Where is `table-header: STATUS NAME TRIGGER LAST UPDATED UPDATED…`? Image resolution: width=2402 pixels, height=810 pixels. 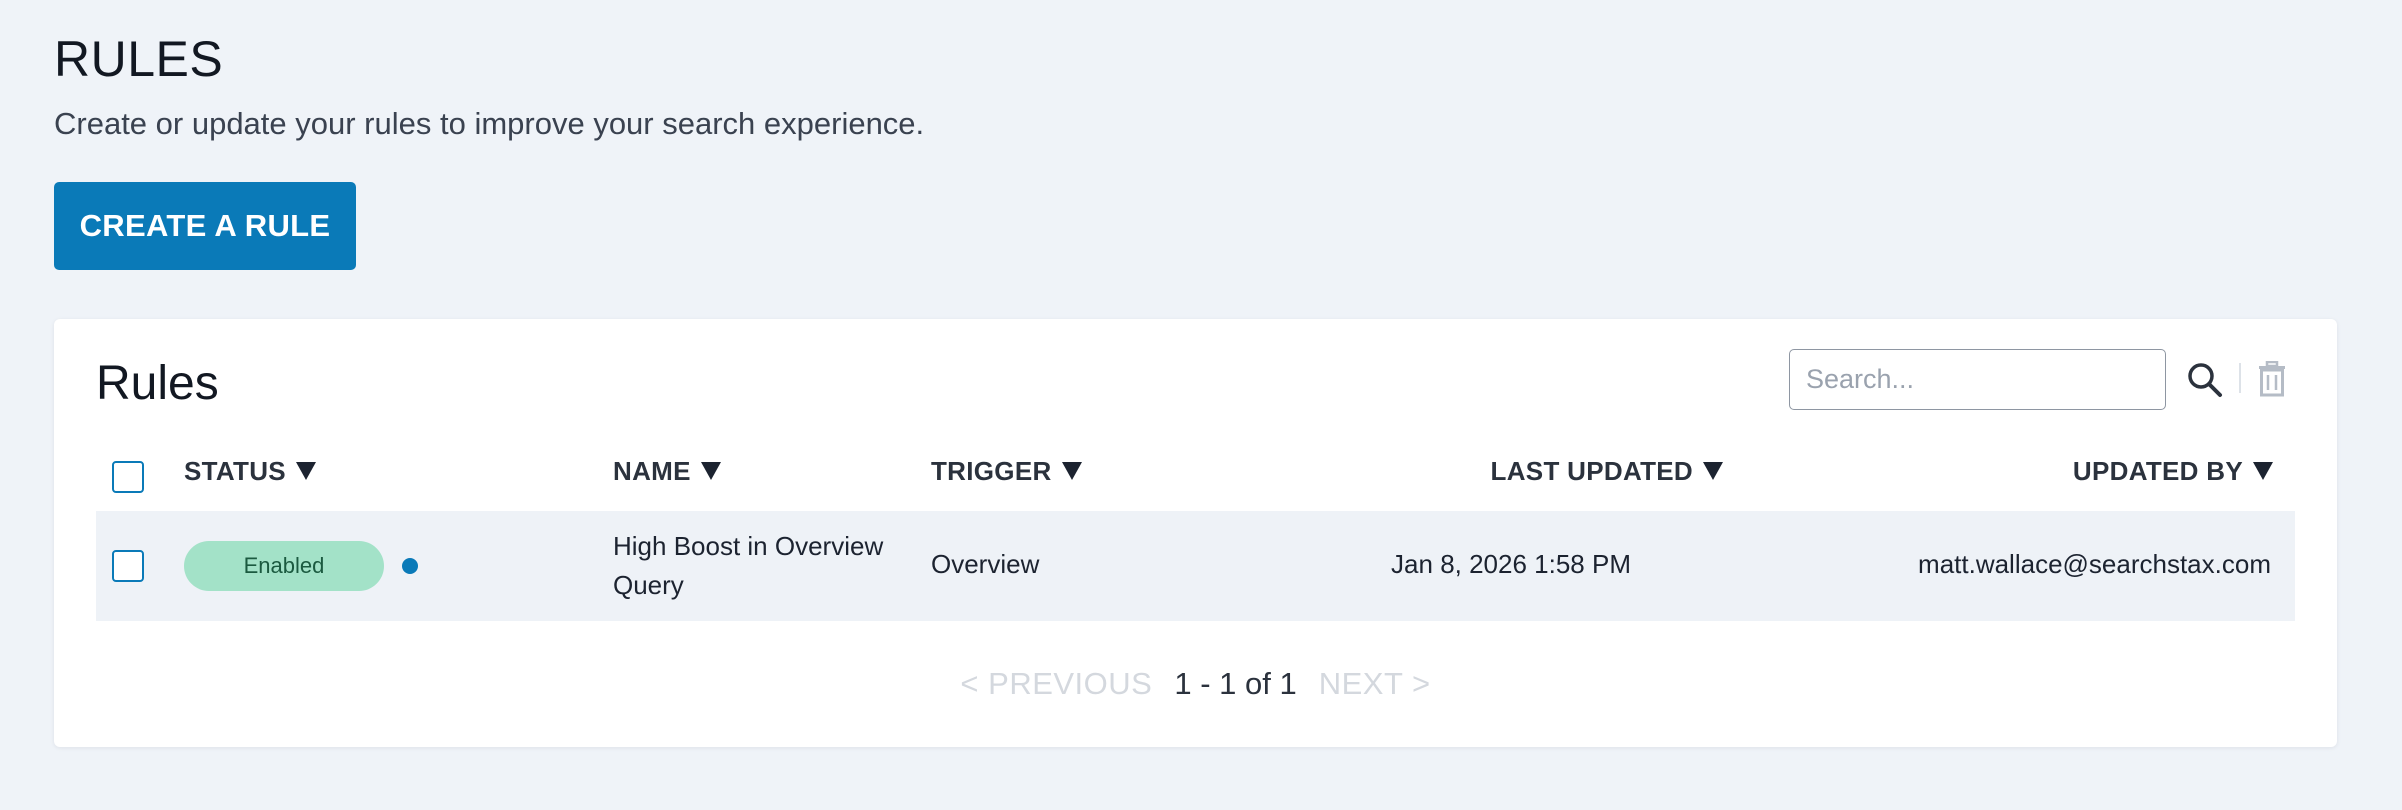 table-header: STATUS NAME TRIGGER LAST UPDATED UPDATED… is located at coordinates (1195, 472).